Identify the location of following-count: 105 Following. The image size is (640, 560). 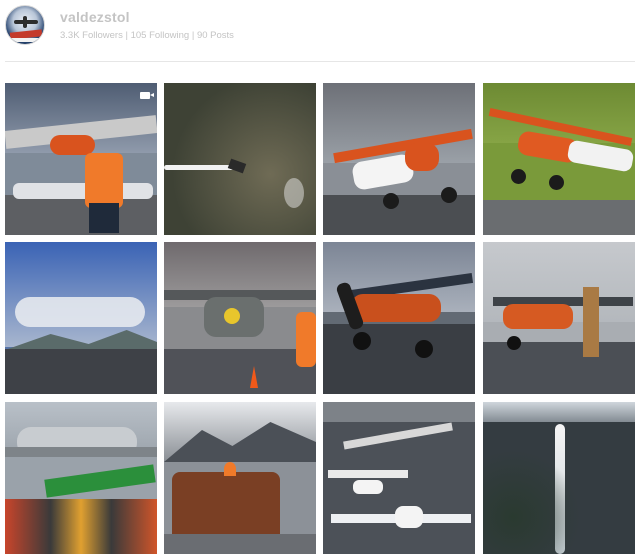
(160, 35).